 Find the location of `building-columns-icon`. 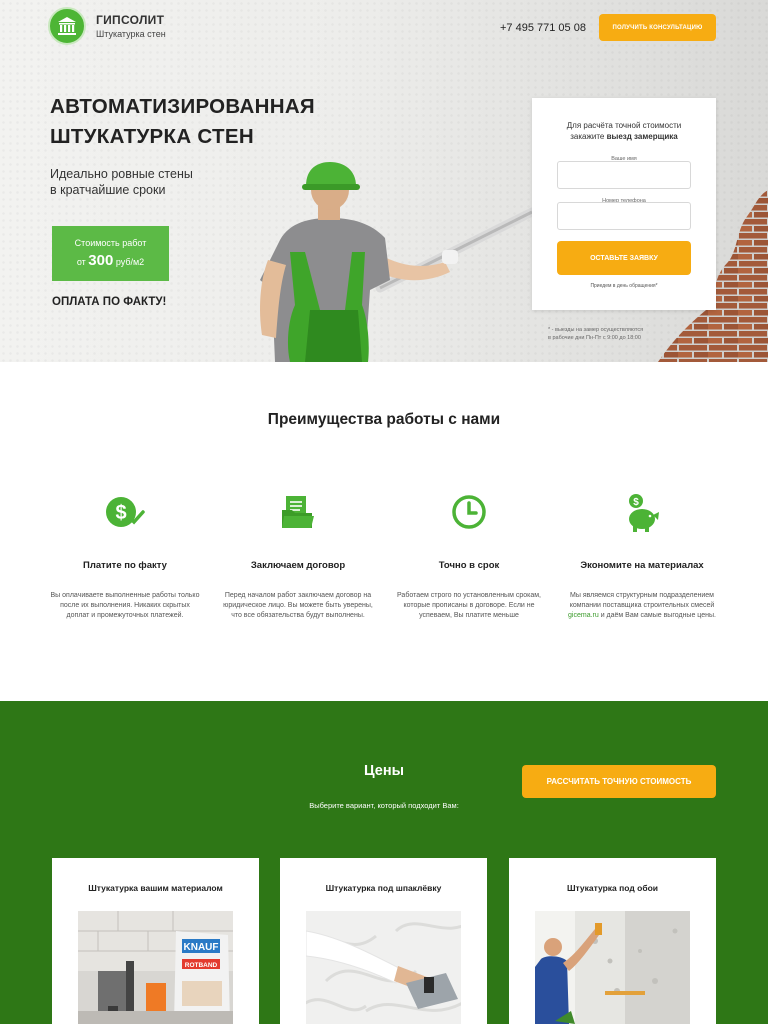

building-columns-icon is located at coordinates (67, 26).